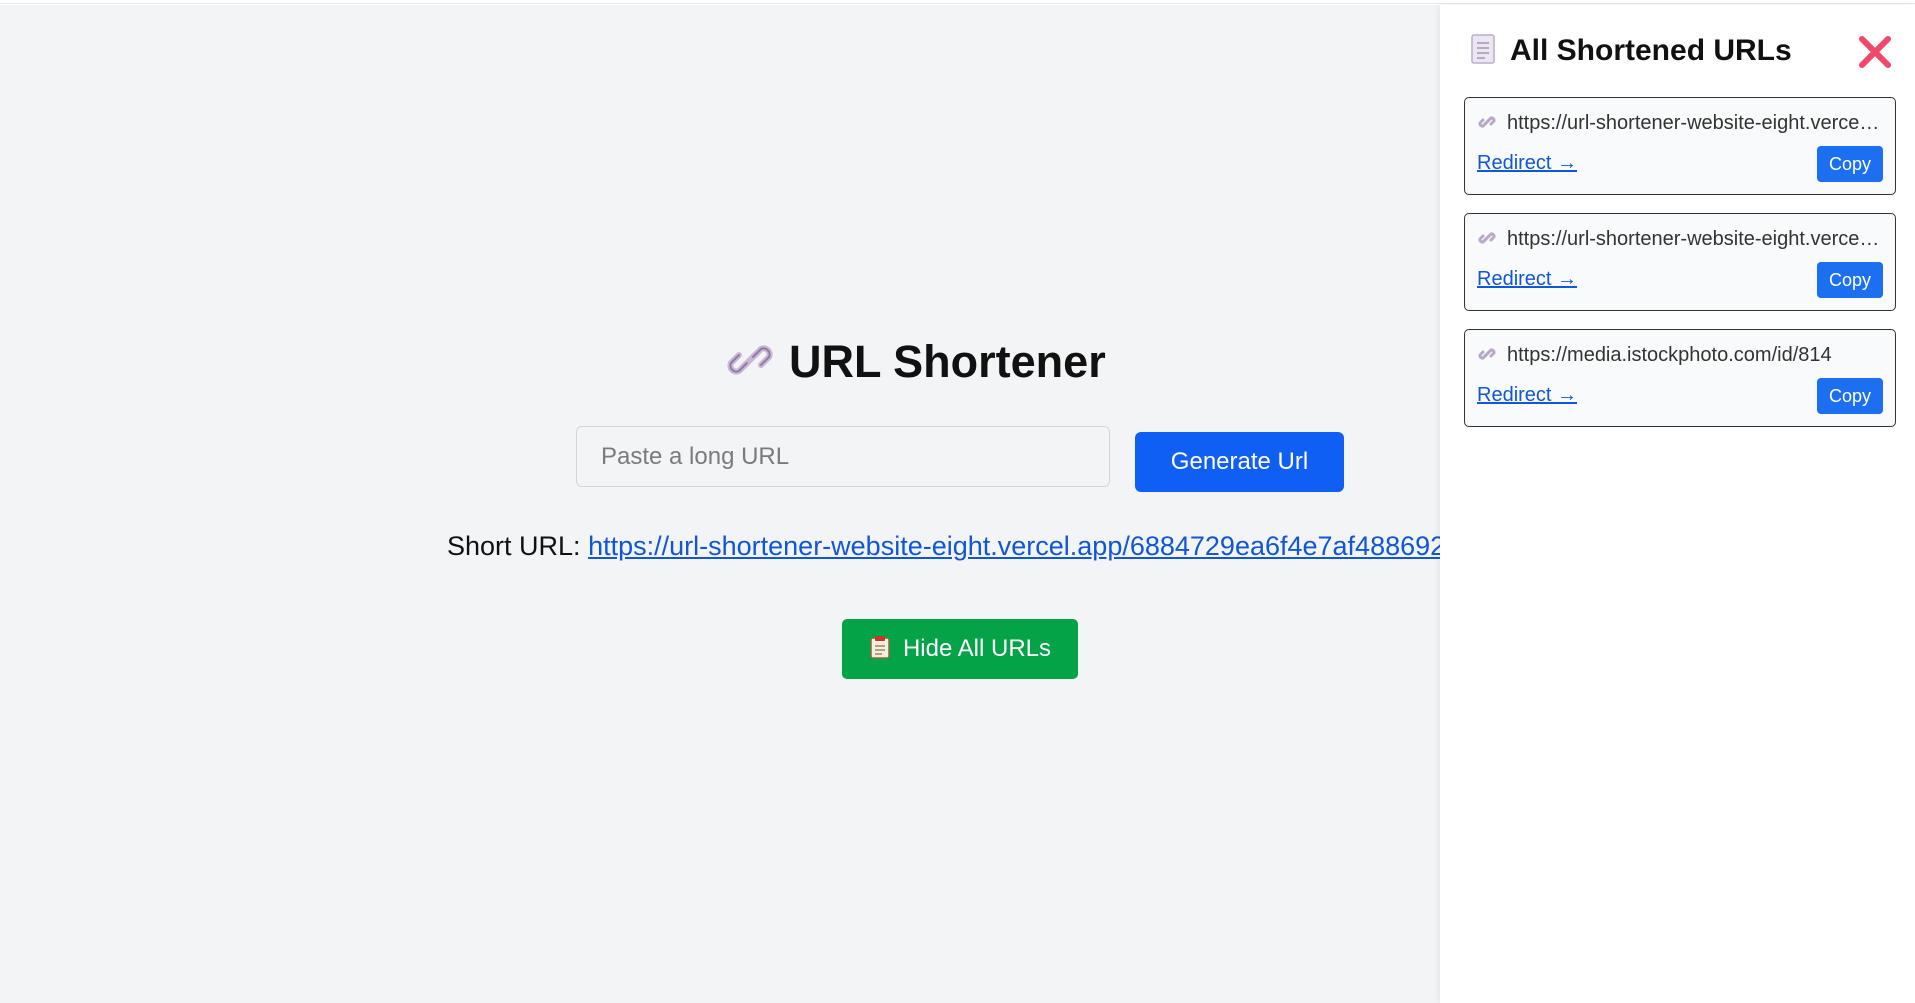  I want to click on card-url-text: https://media.istockphoto.com/id/814, so click(1669, 355).